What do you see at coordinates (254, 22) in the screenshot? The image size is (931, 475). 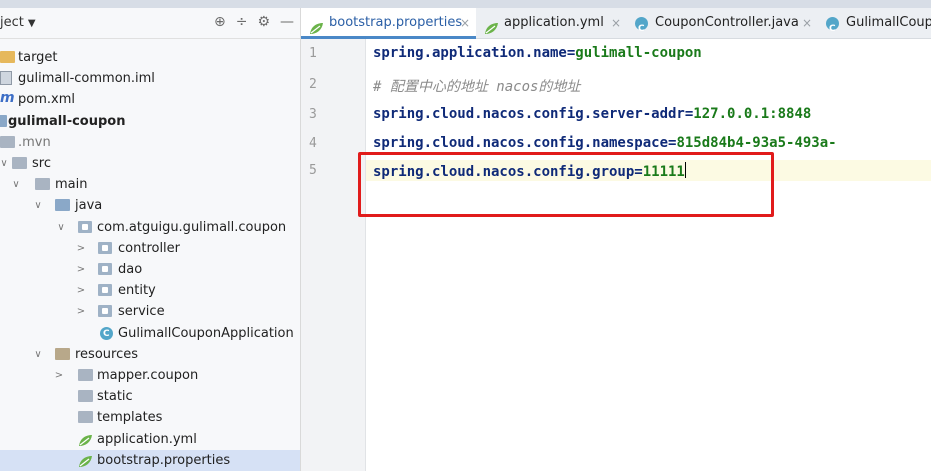 I see `project-toolbar: ⊕ ÷ ⚙ —` at bounding box center [254, 22].